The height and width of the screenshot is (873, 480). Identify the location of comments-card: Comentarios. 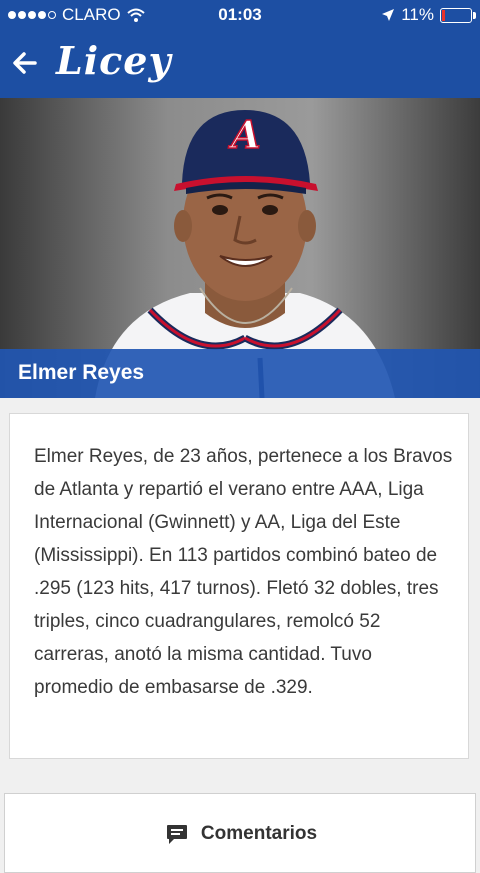
(240, 833).